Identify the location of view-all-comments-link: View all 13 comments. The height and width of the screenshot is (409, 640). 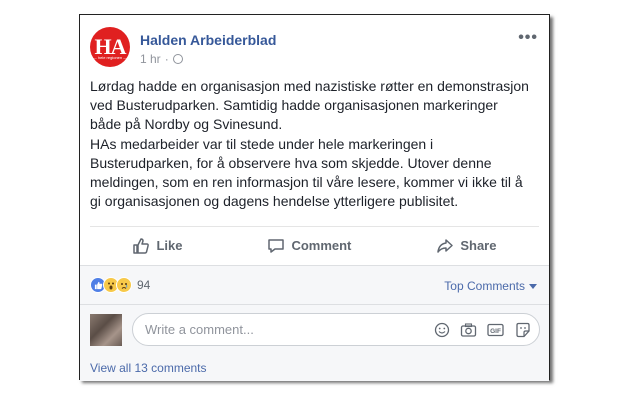
(148, 368).